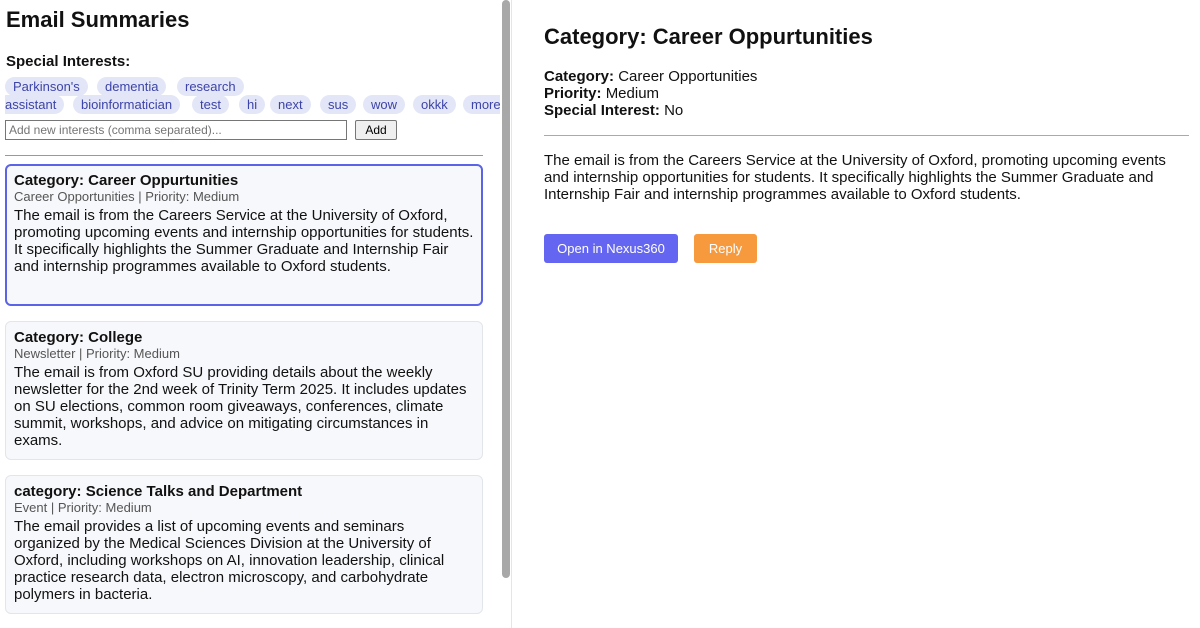 This screenshot has width=1200, height=628. What do you see at coordinates (46, 86) in the screenshot?
I see `interest-chip: Parkinson's` at bounding box center [46, 86].